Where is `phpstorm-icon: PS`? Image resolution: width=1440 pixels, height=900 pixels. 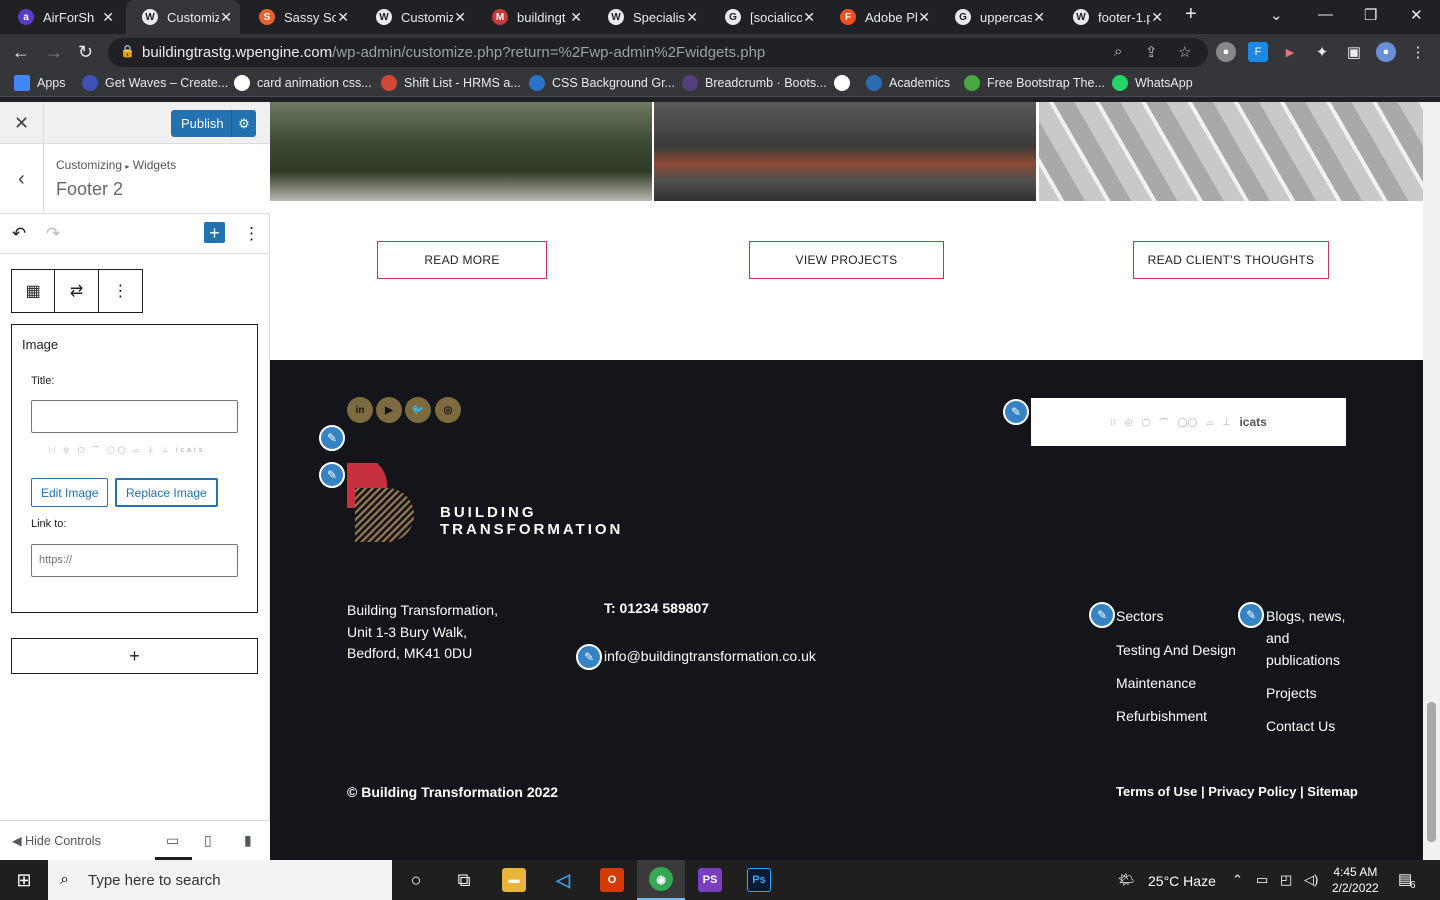
phpstorm-icon: PS is located at coordinates (710, 880).